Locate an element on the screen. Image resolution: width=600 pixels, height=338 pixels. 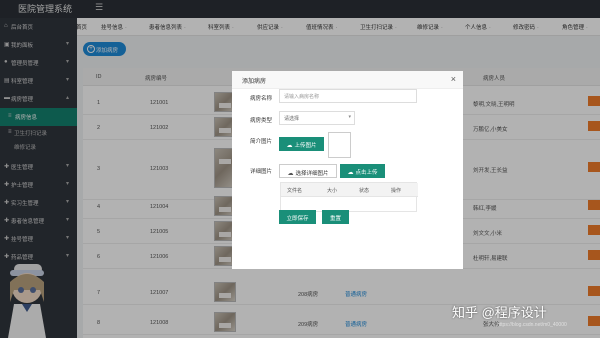
save-button: 立即保存 is located at coordinates (297, 217).